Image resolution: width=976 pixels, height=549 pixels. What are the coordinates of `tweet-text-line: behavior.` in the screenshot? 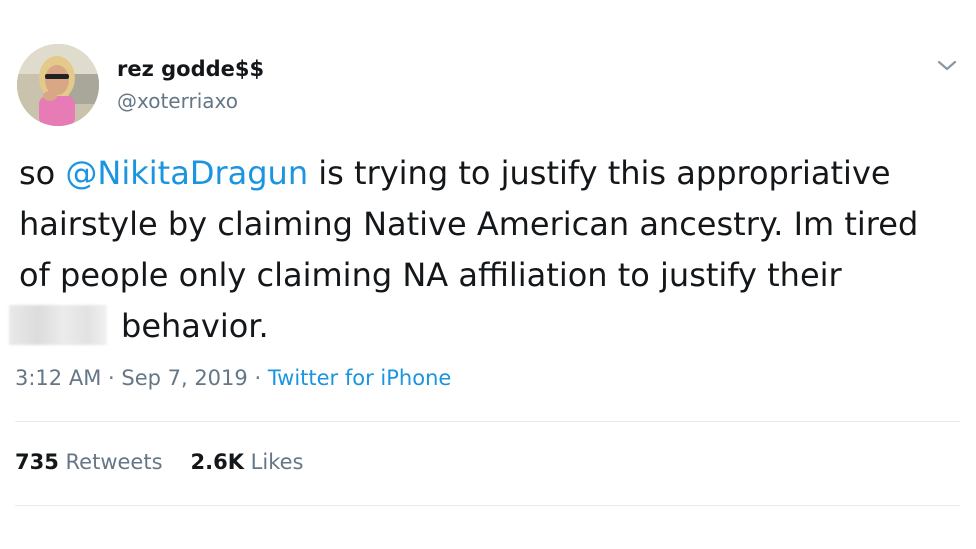 It's located at (486, 326).